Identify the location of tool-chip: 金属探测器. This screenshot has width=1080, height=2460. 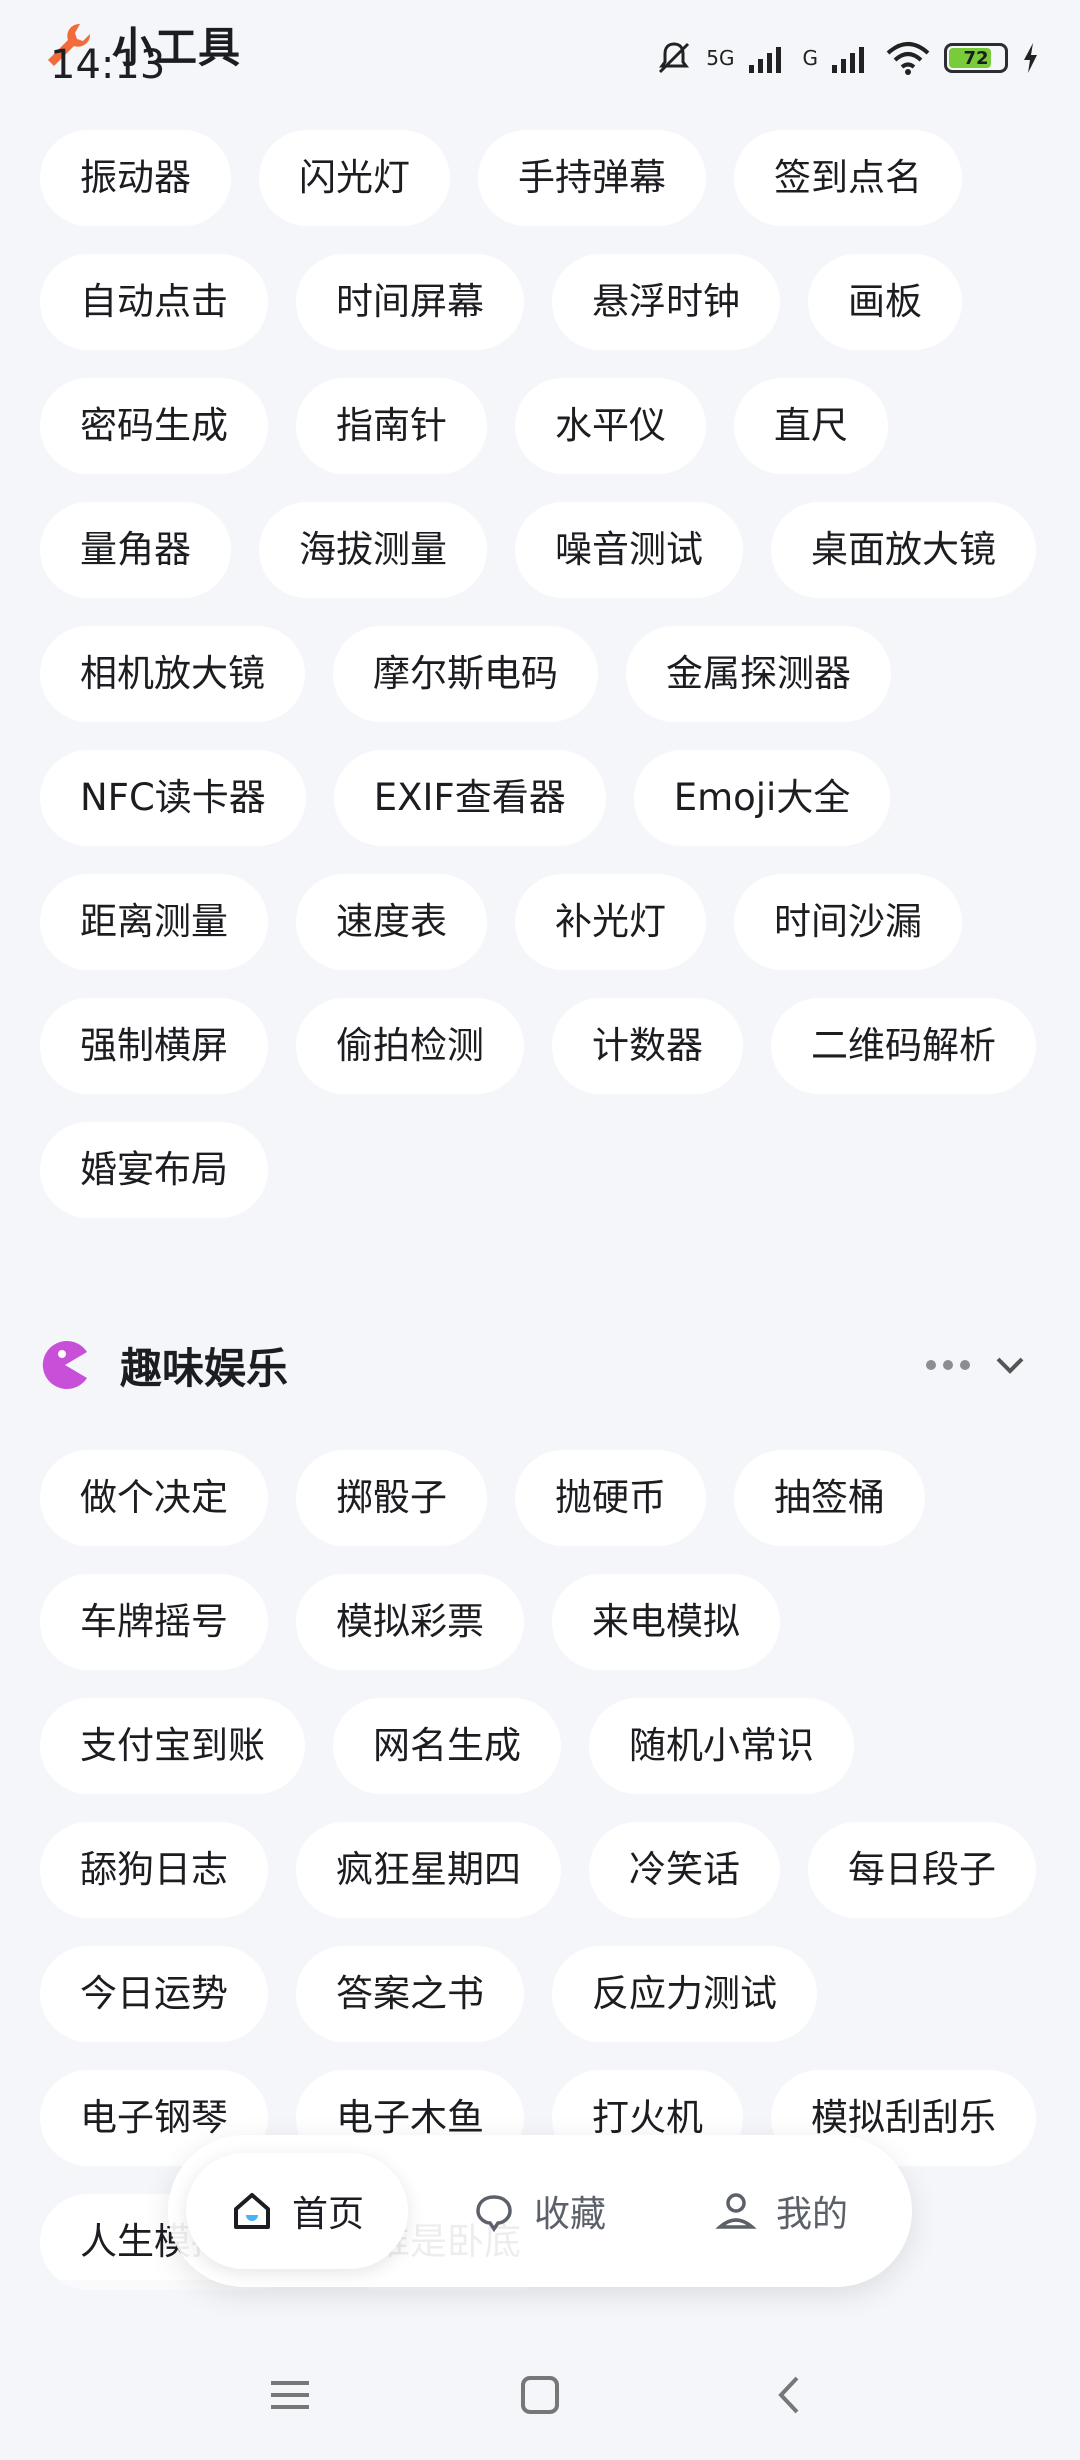
(758, 674).